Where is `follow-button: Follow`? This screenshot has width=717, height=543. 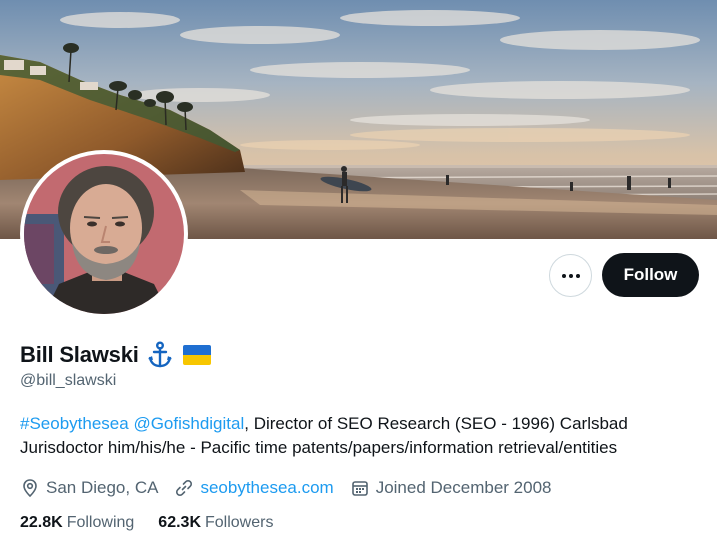 follow-button: Follow is located at coordinates (650, 275).